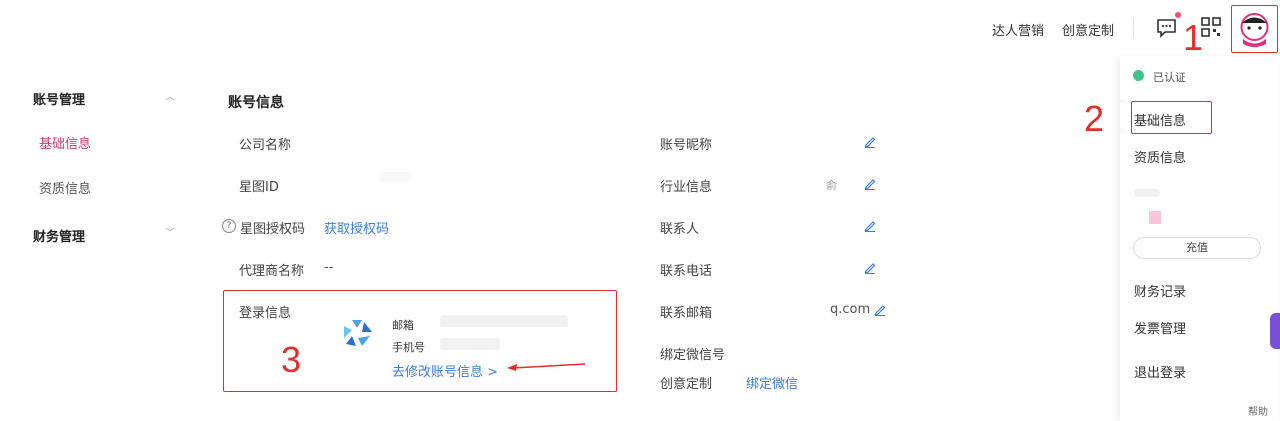 The height and width of the screenshot is (421, 1280). I want to click on annotation-arrow, so click(547, 369).